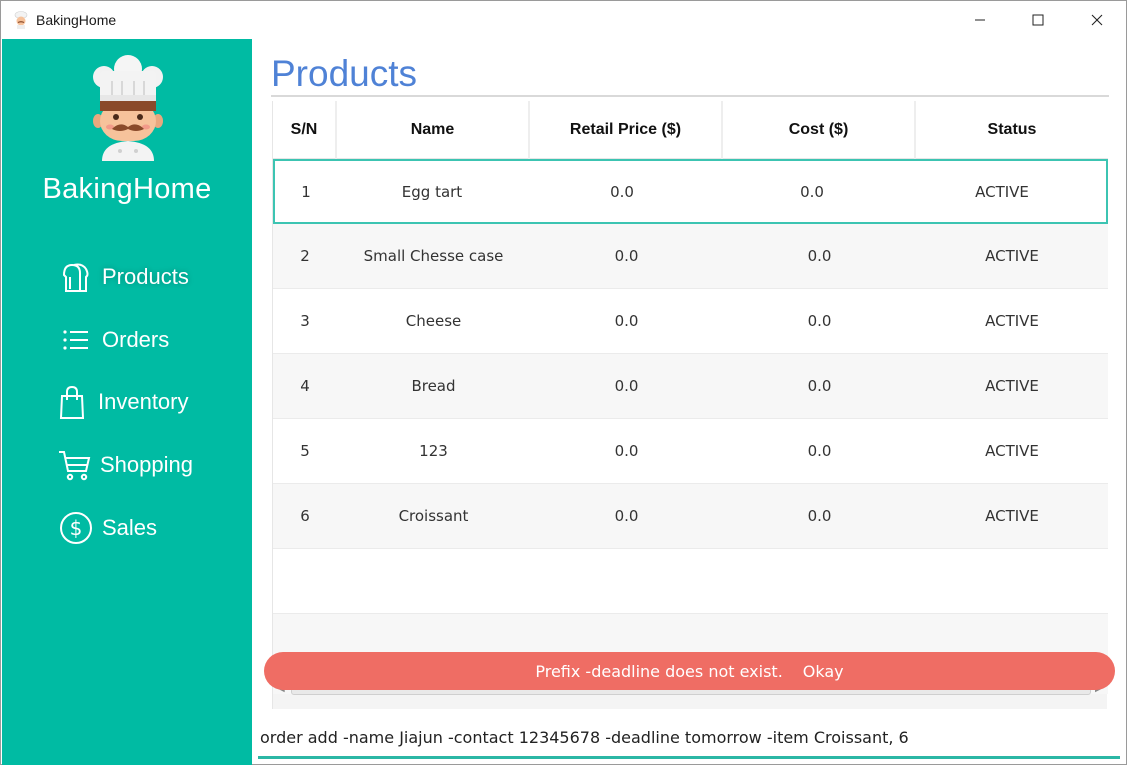 The width and height of the screenshot is (1127, 765). I want to click on column-header-price: Retail Price ($), so click(626, 130).